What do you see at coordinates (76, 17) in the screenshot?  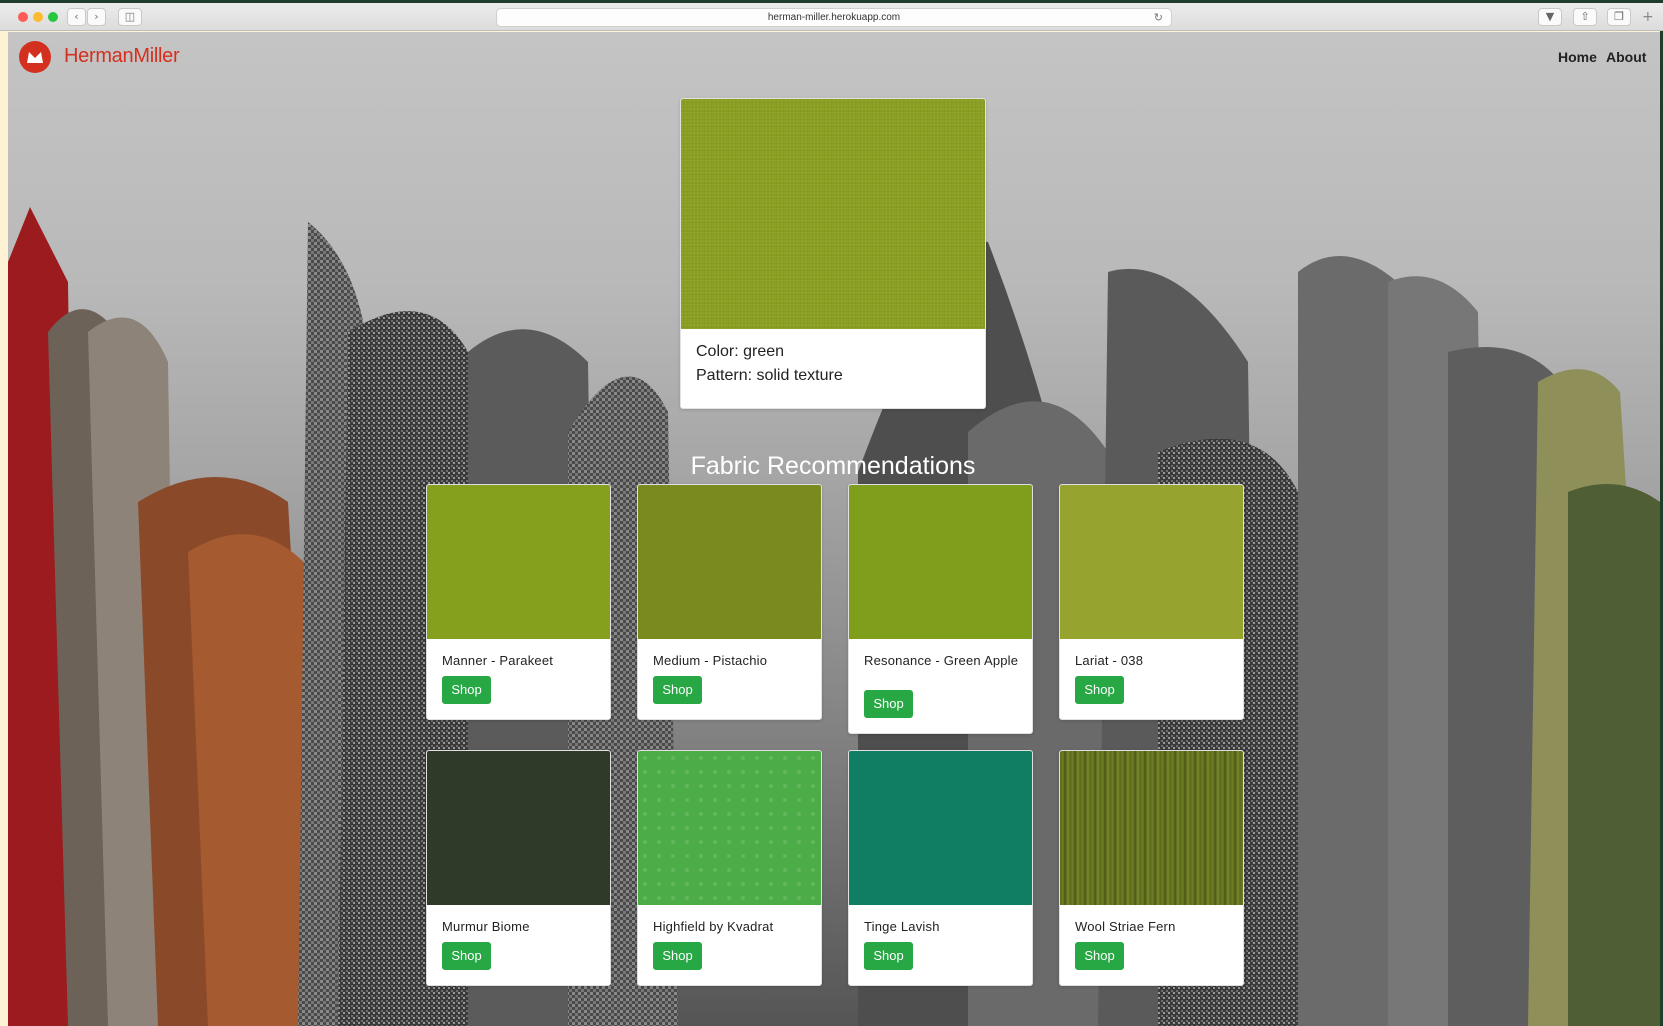 I see `chevron-left-icon: ‹` at bounding box center [76, 17].